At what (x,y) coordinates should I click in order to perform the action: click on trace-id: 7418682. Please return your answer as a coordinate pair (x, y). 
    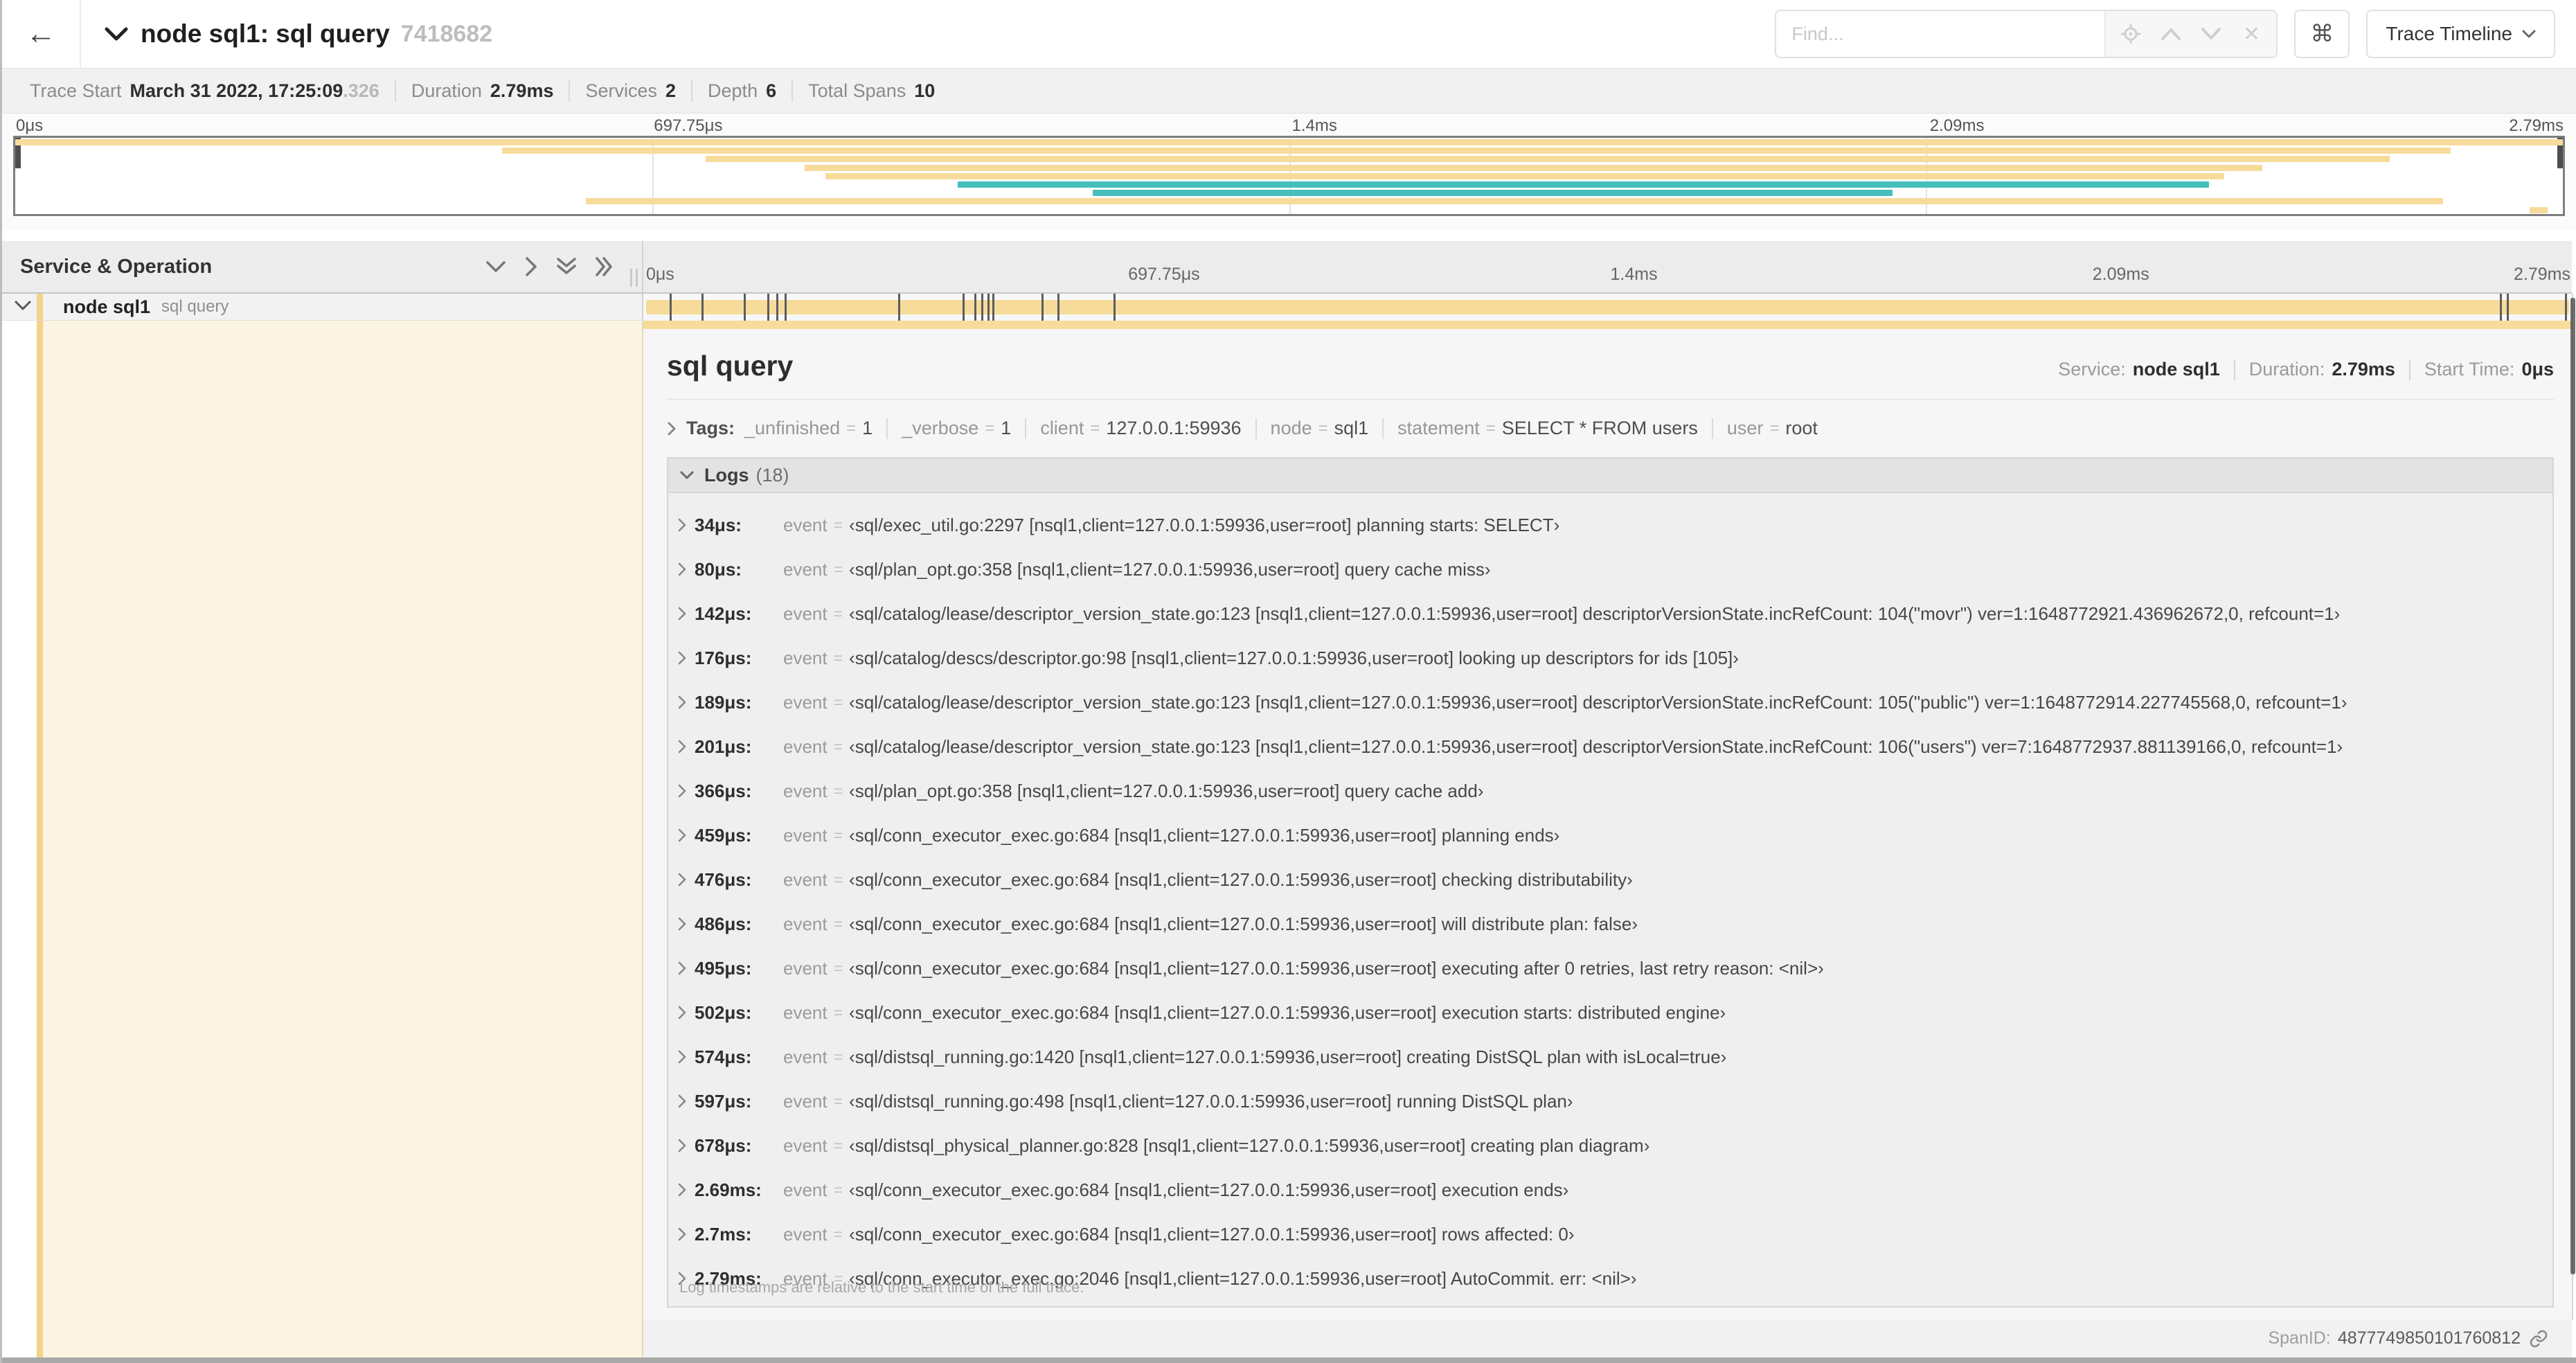
    Looking at the image, I should click on (446, 33).